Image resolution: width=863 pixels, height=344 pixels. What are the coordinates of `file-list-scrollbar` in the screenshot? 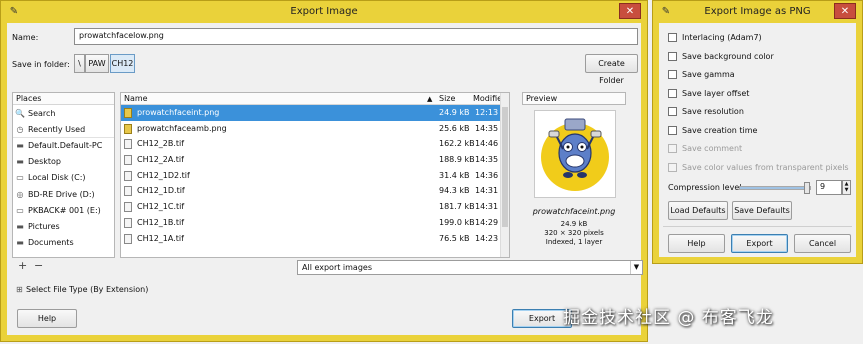 It's located at (504, 175).